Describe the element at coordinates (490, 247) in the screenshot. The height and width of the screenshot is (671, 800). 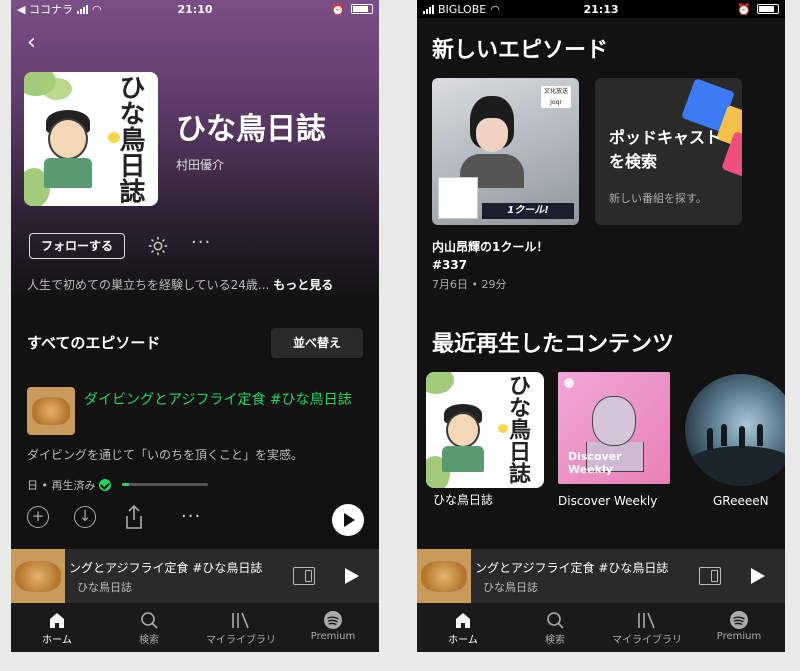
I see `episode-card-name: 内山昂輝の1クール！` at that location.